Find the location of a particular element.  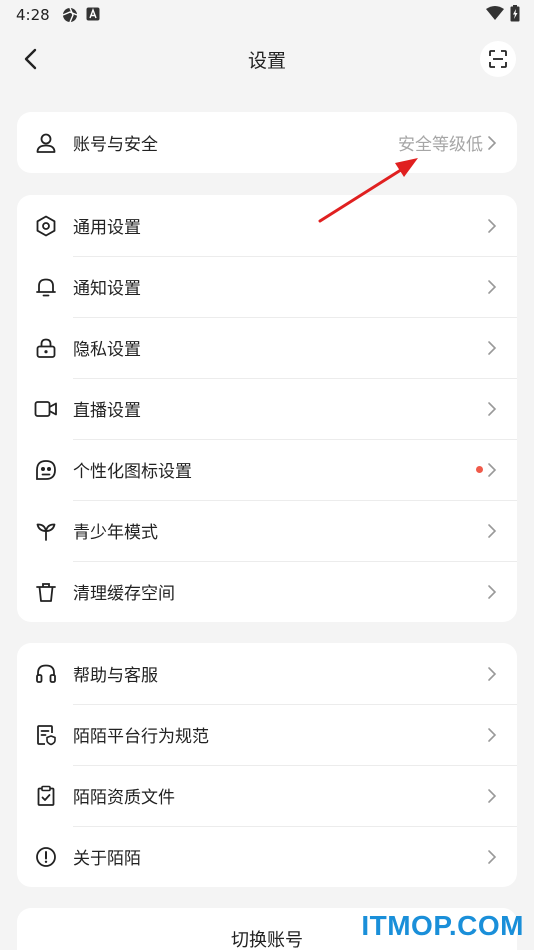

status-bar: 4:28 is located at coordinates (267, 15).